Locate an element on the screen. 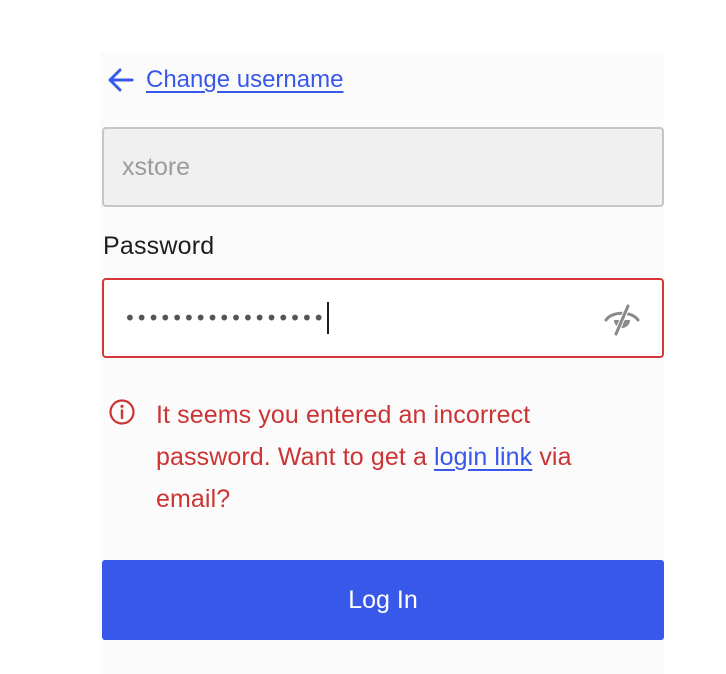  username-field is located at coordinates (383, 167).